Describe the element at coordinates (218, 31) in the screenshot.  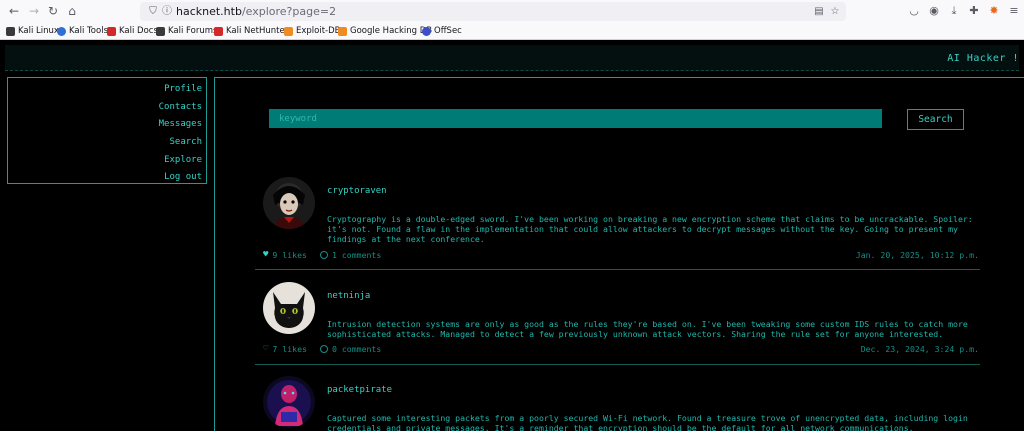
I see `nethunter-icon` at that location.